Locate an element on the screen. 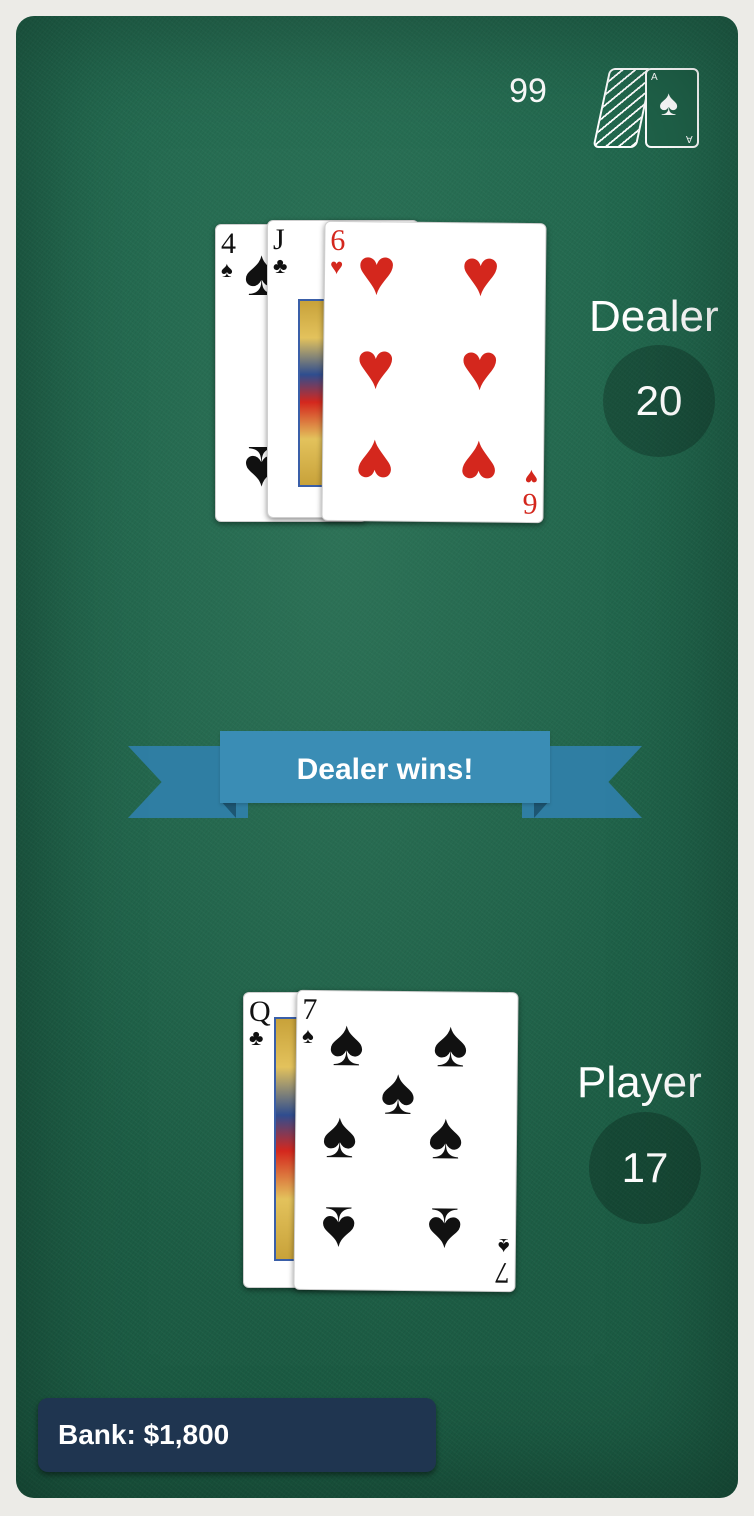 This screenshot has height=1516, width=754. deck-remaining-count: 99 is located at coordinates (528, 91).